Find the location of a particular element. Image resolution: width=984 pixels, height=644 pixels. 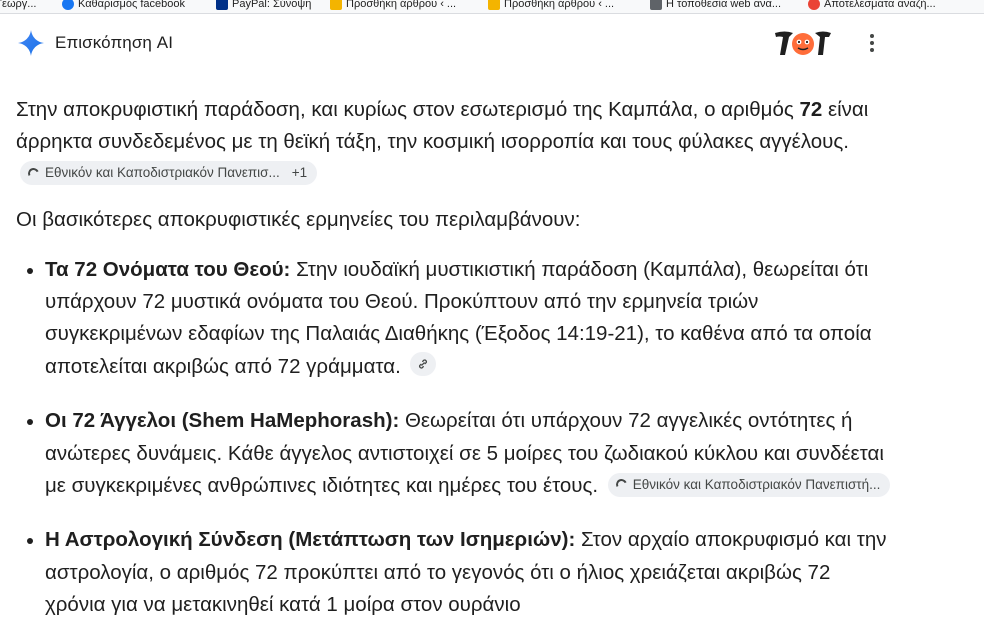

profile-logo-icon is located at coordinates (803, 43).